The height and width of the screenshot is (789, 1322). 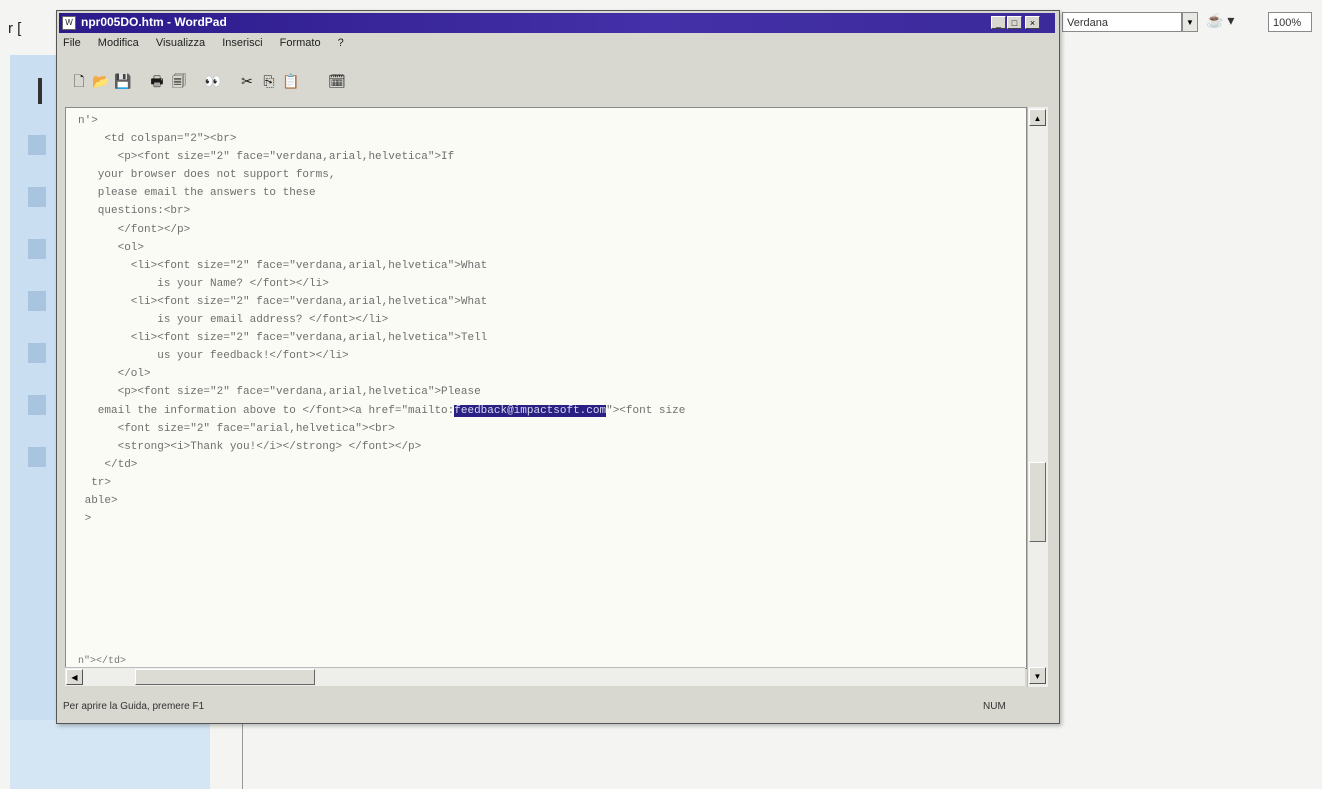 What do you see at coordinates (1032, 22) in the screenshot?
I see `close-button: ×` at bounding box center [1032, 22].